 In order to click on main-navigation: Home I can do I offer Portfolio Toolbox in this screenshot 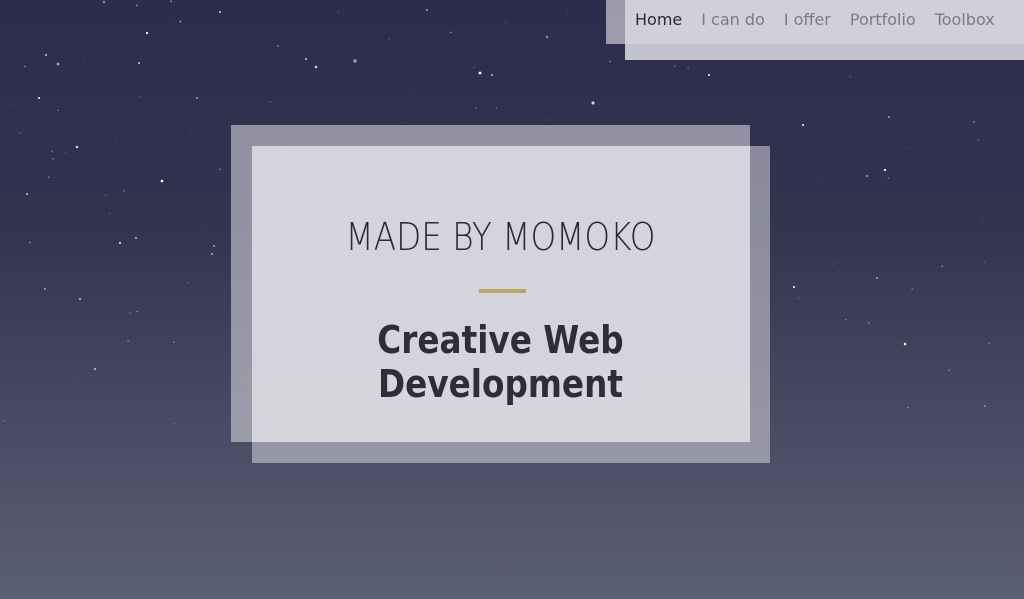, I will do `click(819, 19)`.